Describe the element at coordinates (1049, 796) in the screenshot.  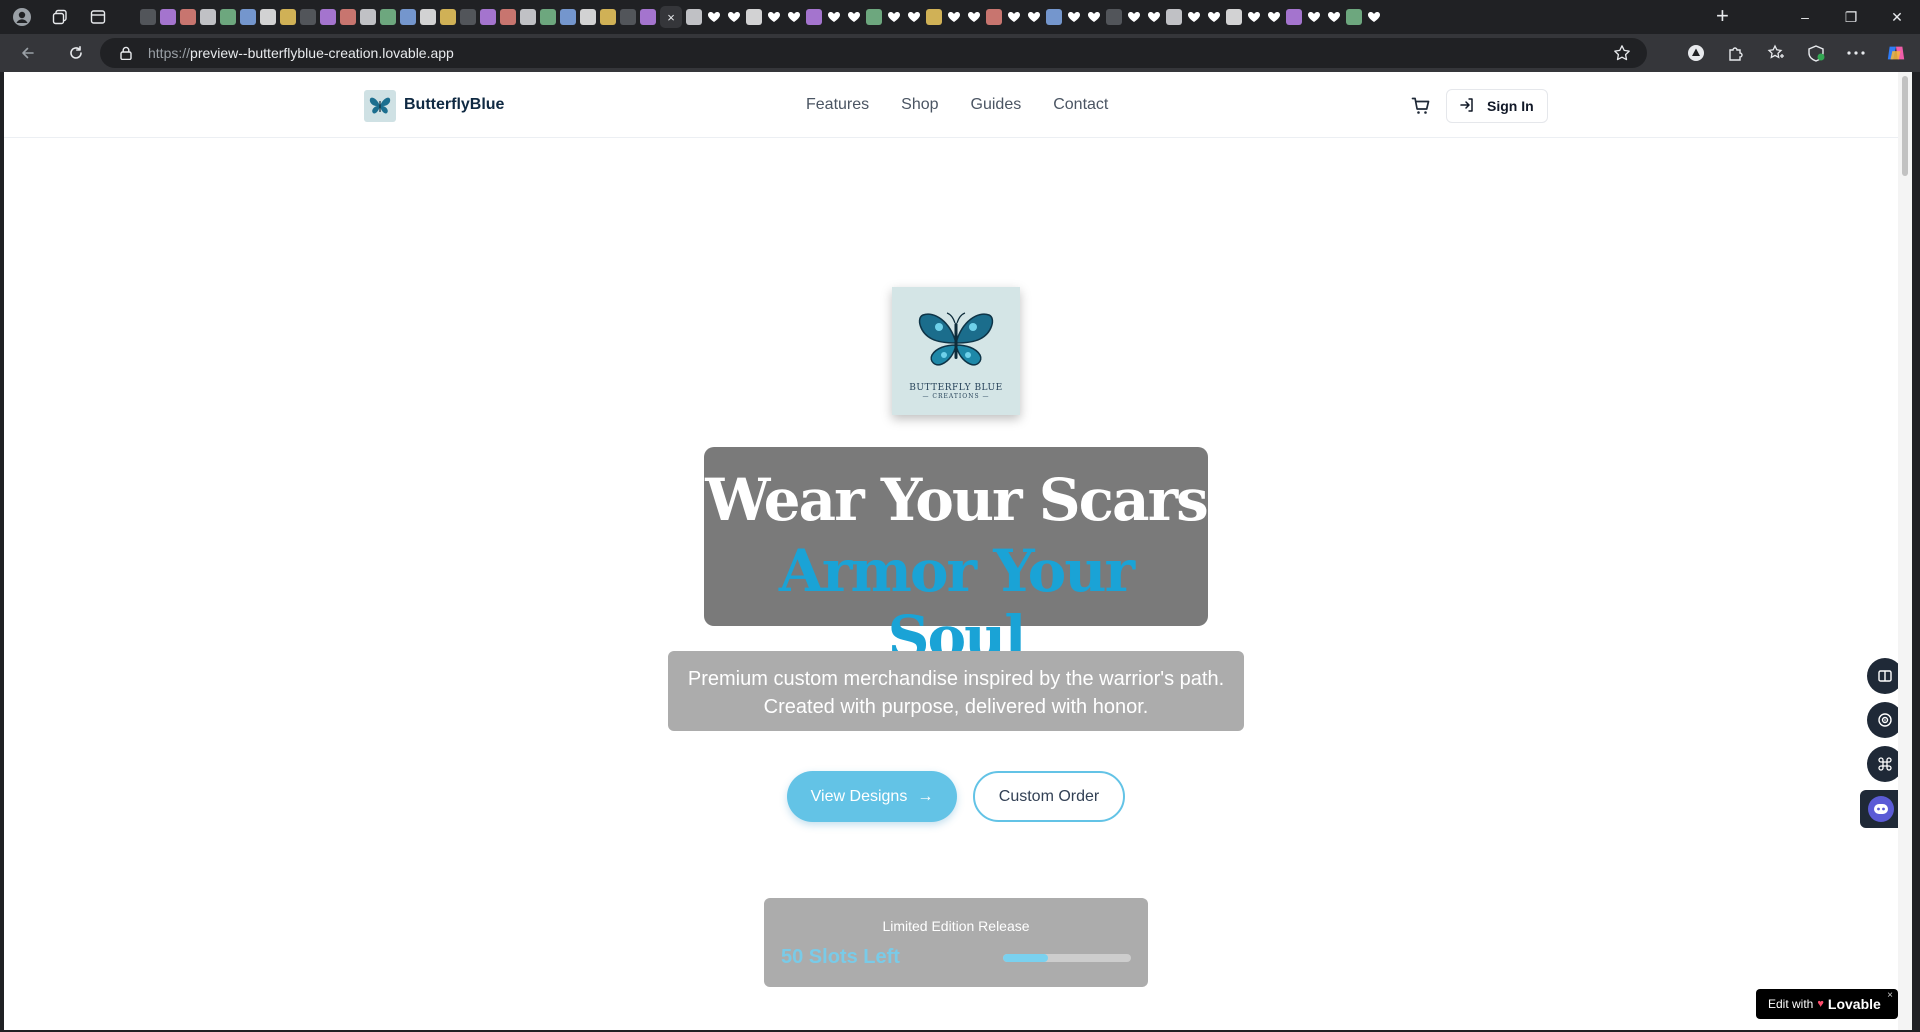
I see `custom-order-button: Custom Order` at that location.